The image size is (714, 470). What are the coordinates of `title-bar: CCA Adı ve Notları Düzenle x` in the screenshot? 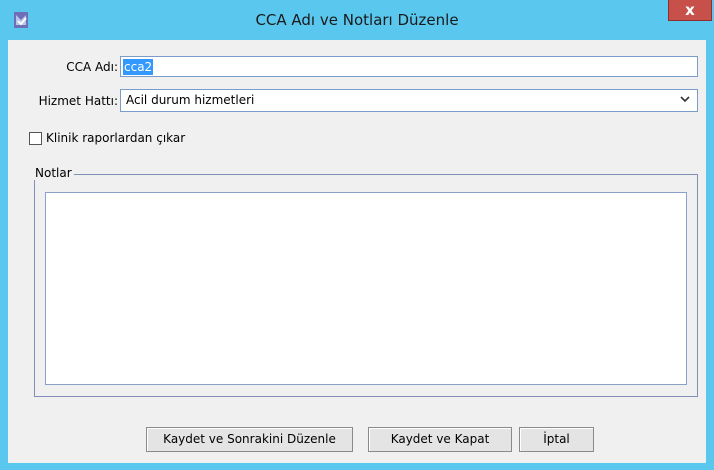 It's located at (357, 20).